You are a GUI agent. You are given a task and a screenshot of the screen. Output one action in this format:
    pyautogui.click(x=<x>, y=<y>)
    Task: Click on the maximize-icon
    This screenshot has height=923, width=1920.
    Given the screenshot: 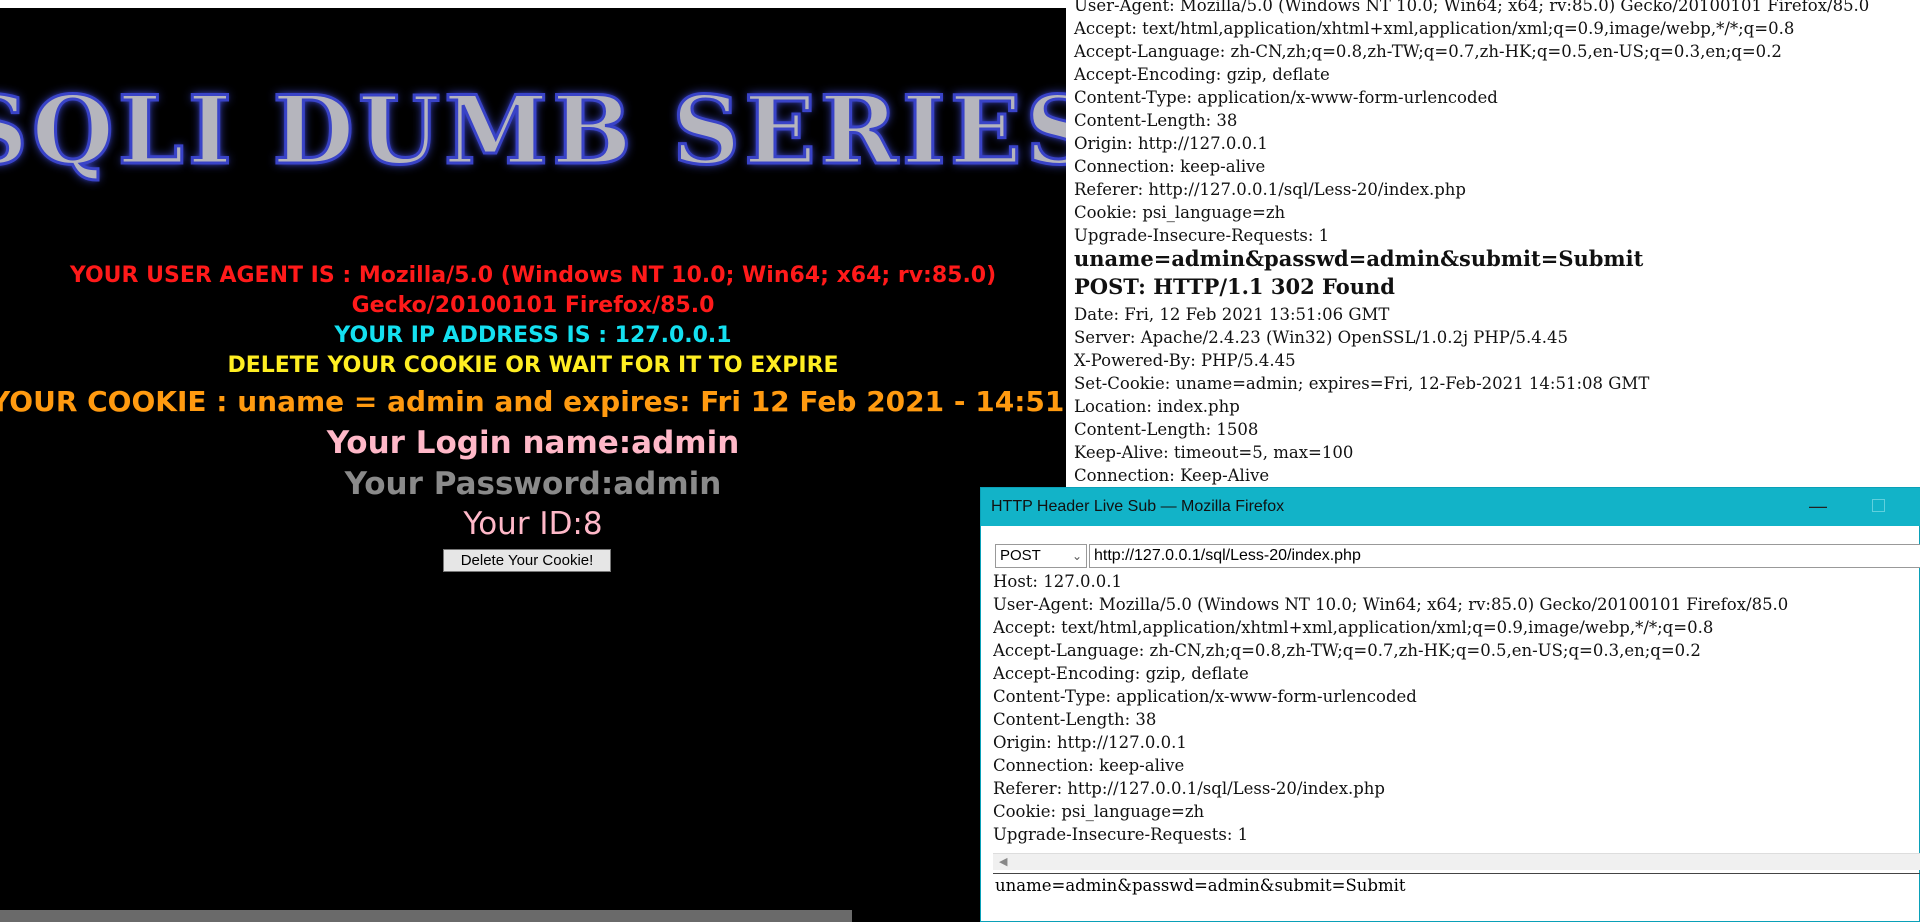 What is the action you would take?
    pyautogui.click(x=1878, y=506)
    